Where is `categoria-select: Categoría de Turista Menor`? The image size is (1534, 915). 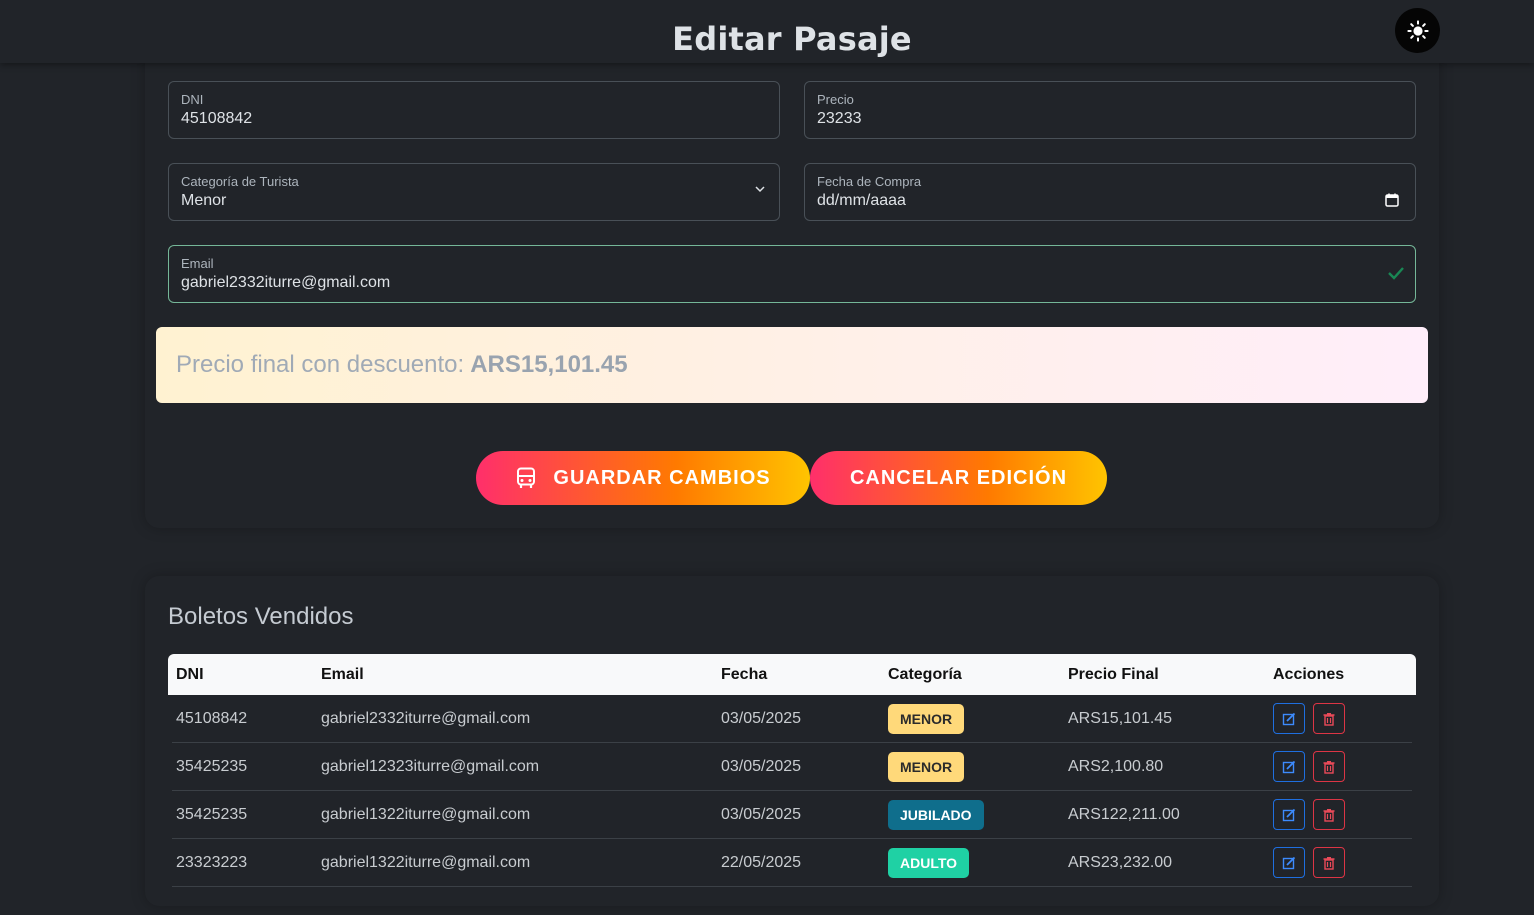 categoria-select: Categoría de Turista Menor is located at coordinates (474, 192).